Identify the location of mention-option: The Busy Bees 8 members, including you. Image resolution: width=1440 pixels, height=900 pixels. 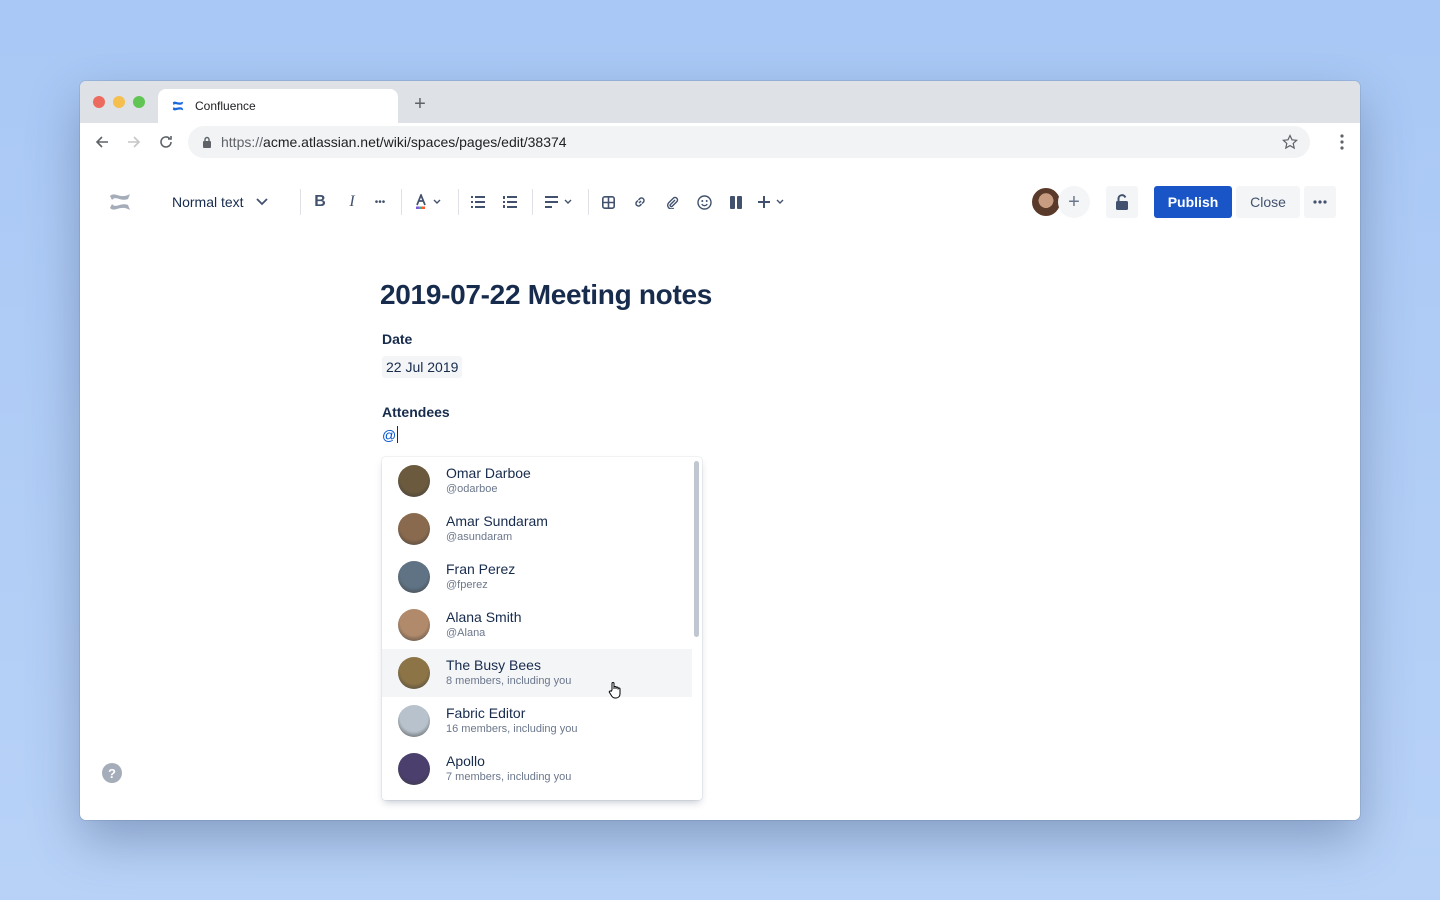
(537, 673).